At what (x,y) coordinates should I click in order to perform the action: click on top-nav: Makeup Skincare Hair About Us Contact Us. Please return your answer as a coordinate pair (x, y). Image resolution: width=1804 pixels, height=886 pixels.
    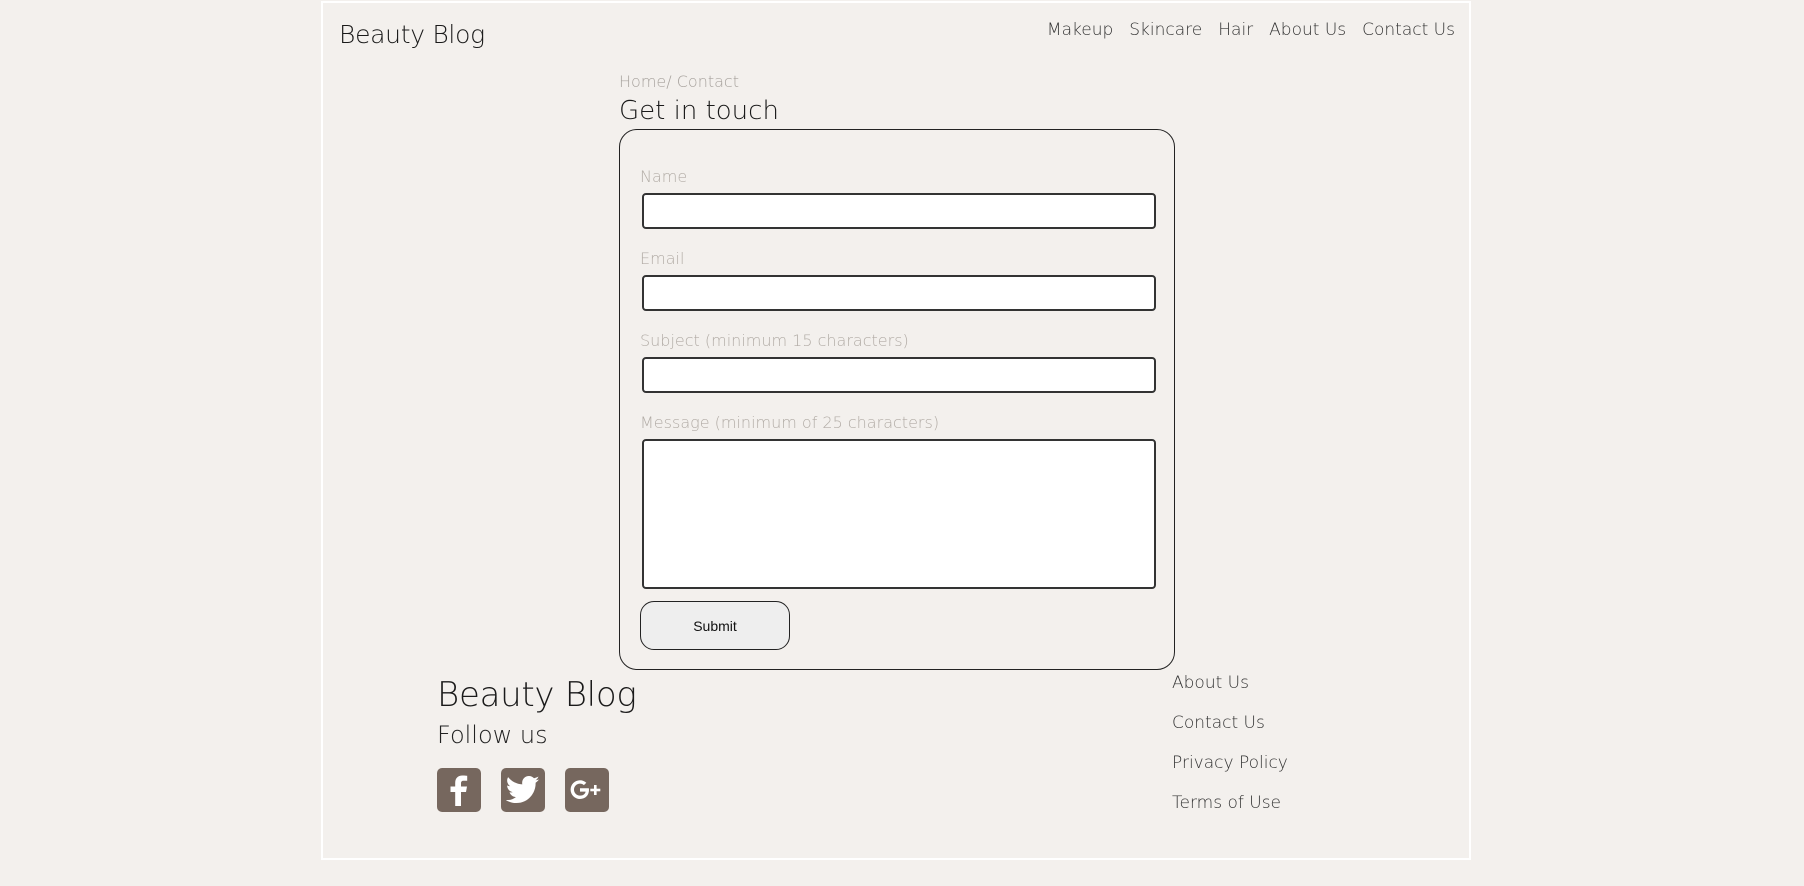
    Looking at the image, I should click on (1251, 30).